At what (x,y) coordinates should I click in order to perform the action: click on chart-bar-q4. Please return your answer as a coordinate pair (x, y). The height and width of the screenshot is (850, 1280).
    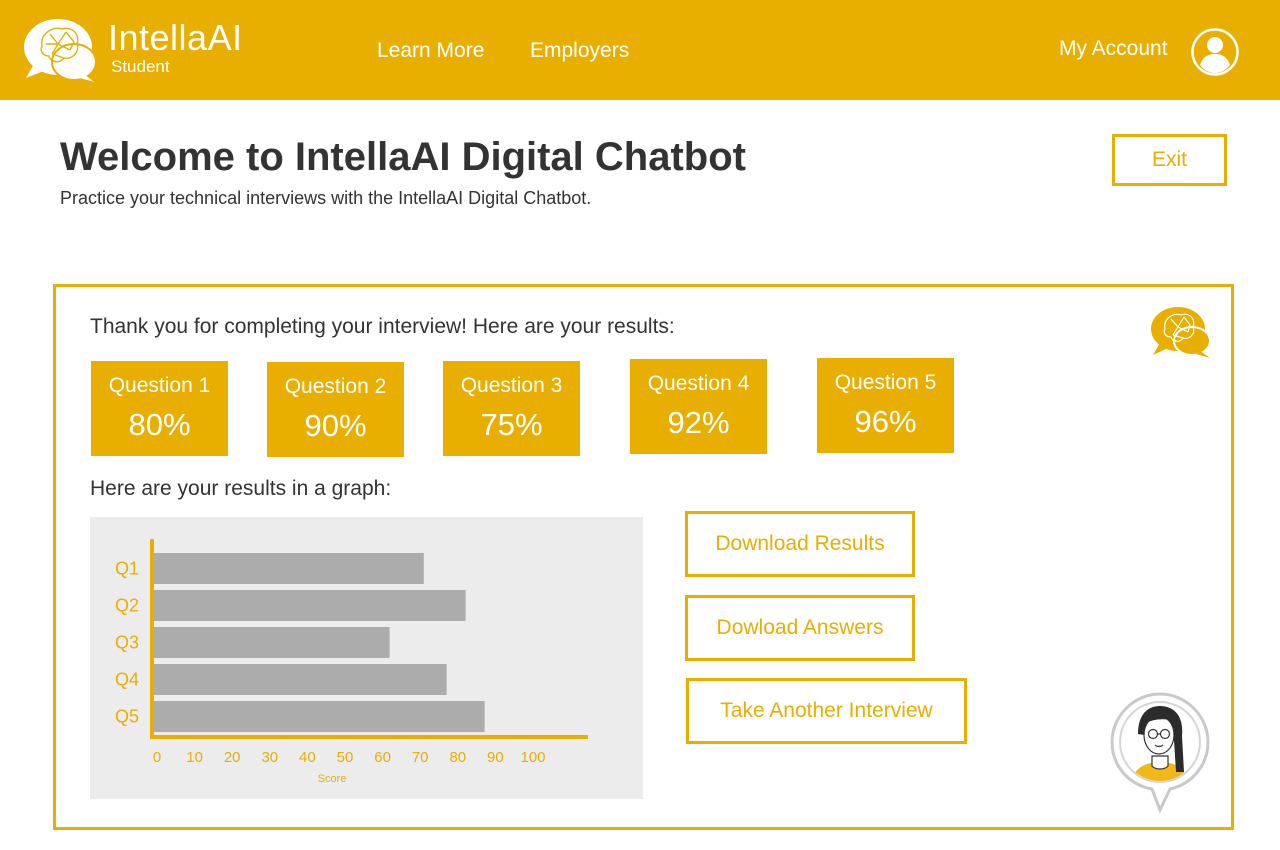
    Looking at the image, I should click on (300, 679).